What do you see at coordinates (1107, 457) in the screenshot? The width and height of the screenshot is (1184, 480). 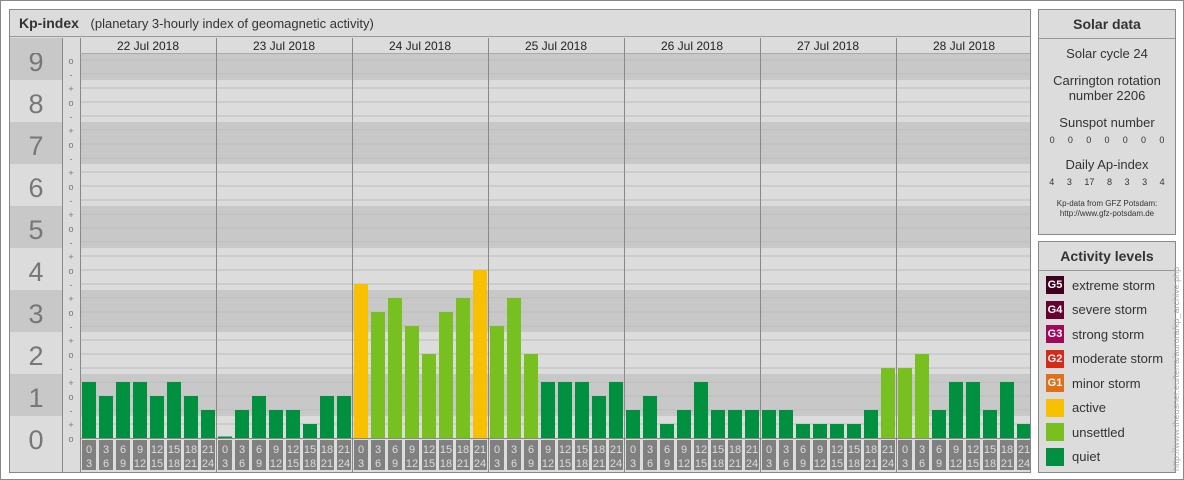 I see `legend-item-quiet: quiet` at bounding box center [1107, 457].